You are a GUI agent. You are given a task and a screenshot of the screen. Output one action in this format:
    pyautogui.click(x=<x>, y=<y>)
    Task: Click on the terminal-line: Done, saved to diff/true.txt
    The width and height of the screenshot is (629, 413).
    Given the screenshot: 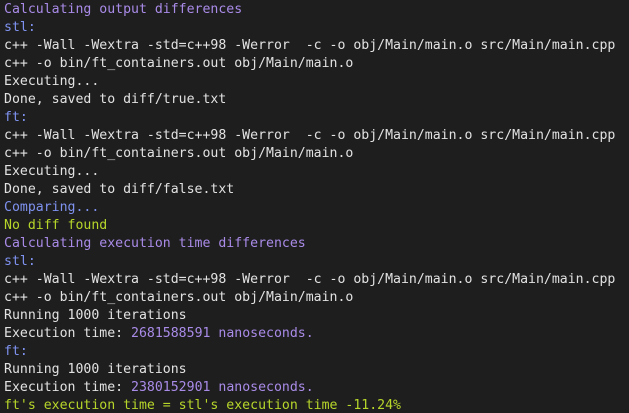 What is the action you would take?
    pyautogui.click(x=316, y=100)
    